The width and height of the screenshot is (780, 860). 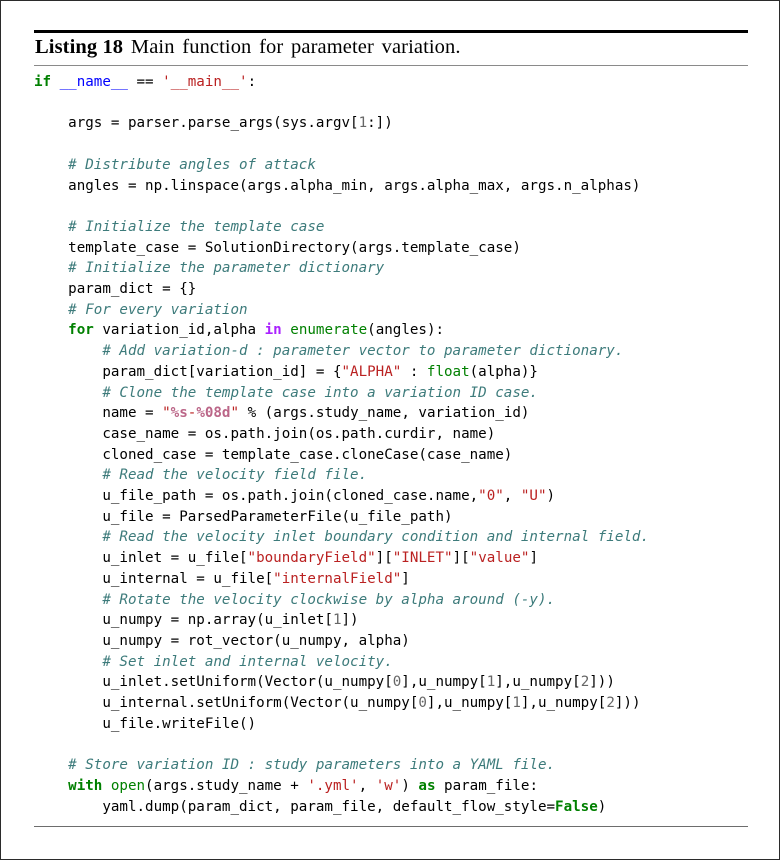 What do you see at coordinates (391, 827) in the screenshot?
I see `listing-bottom-rule` at bounding box center [391, 827].